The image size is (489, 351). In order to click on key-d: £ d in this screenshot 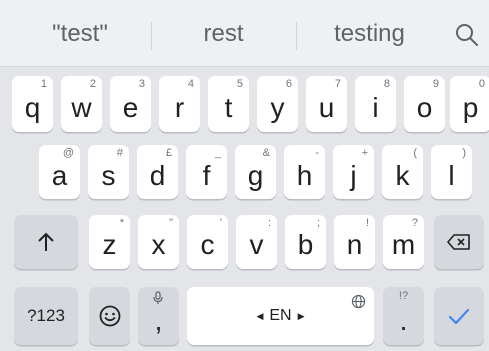, I will do `click(157, 172)`.